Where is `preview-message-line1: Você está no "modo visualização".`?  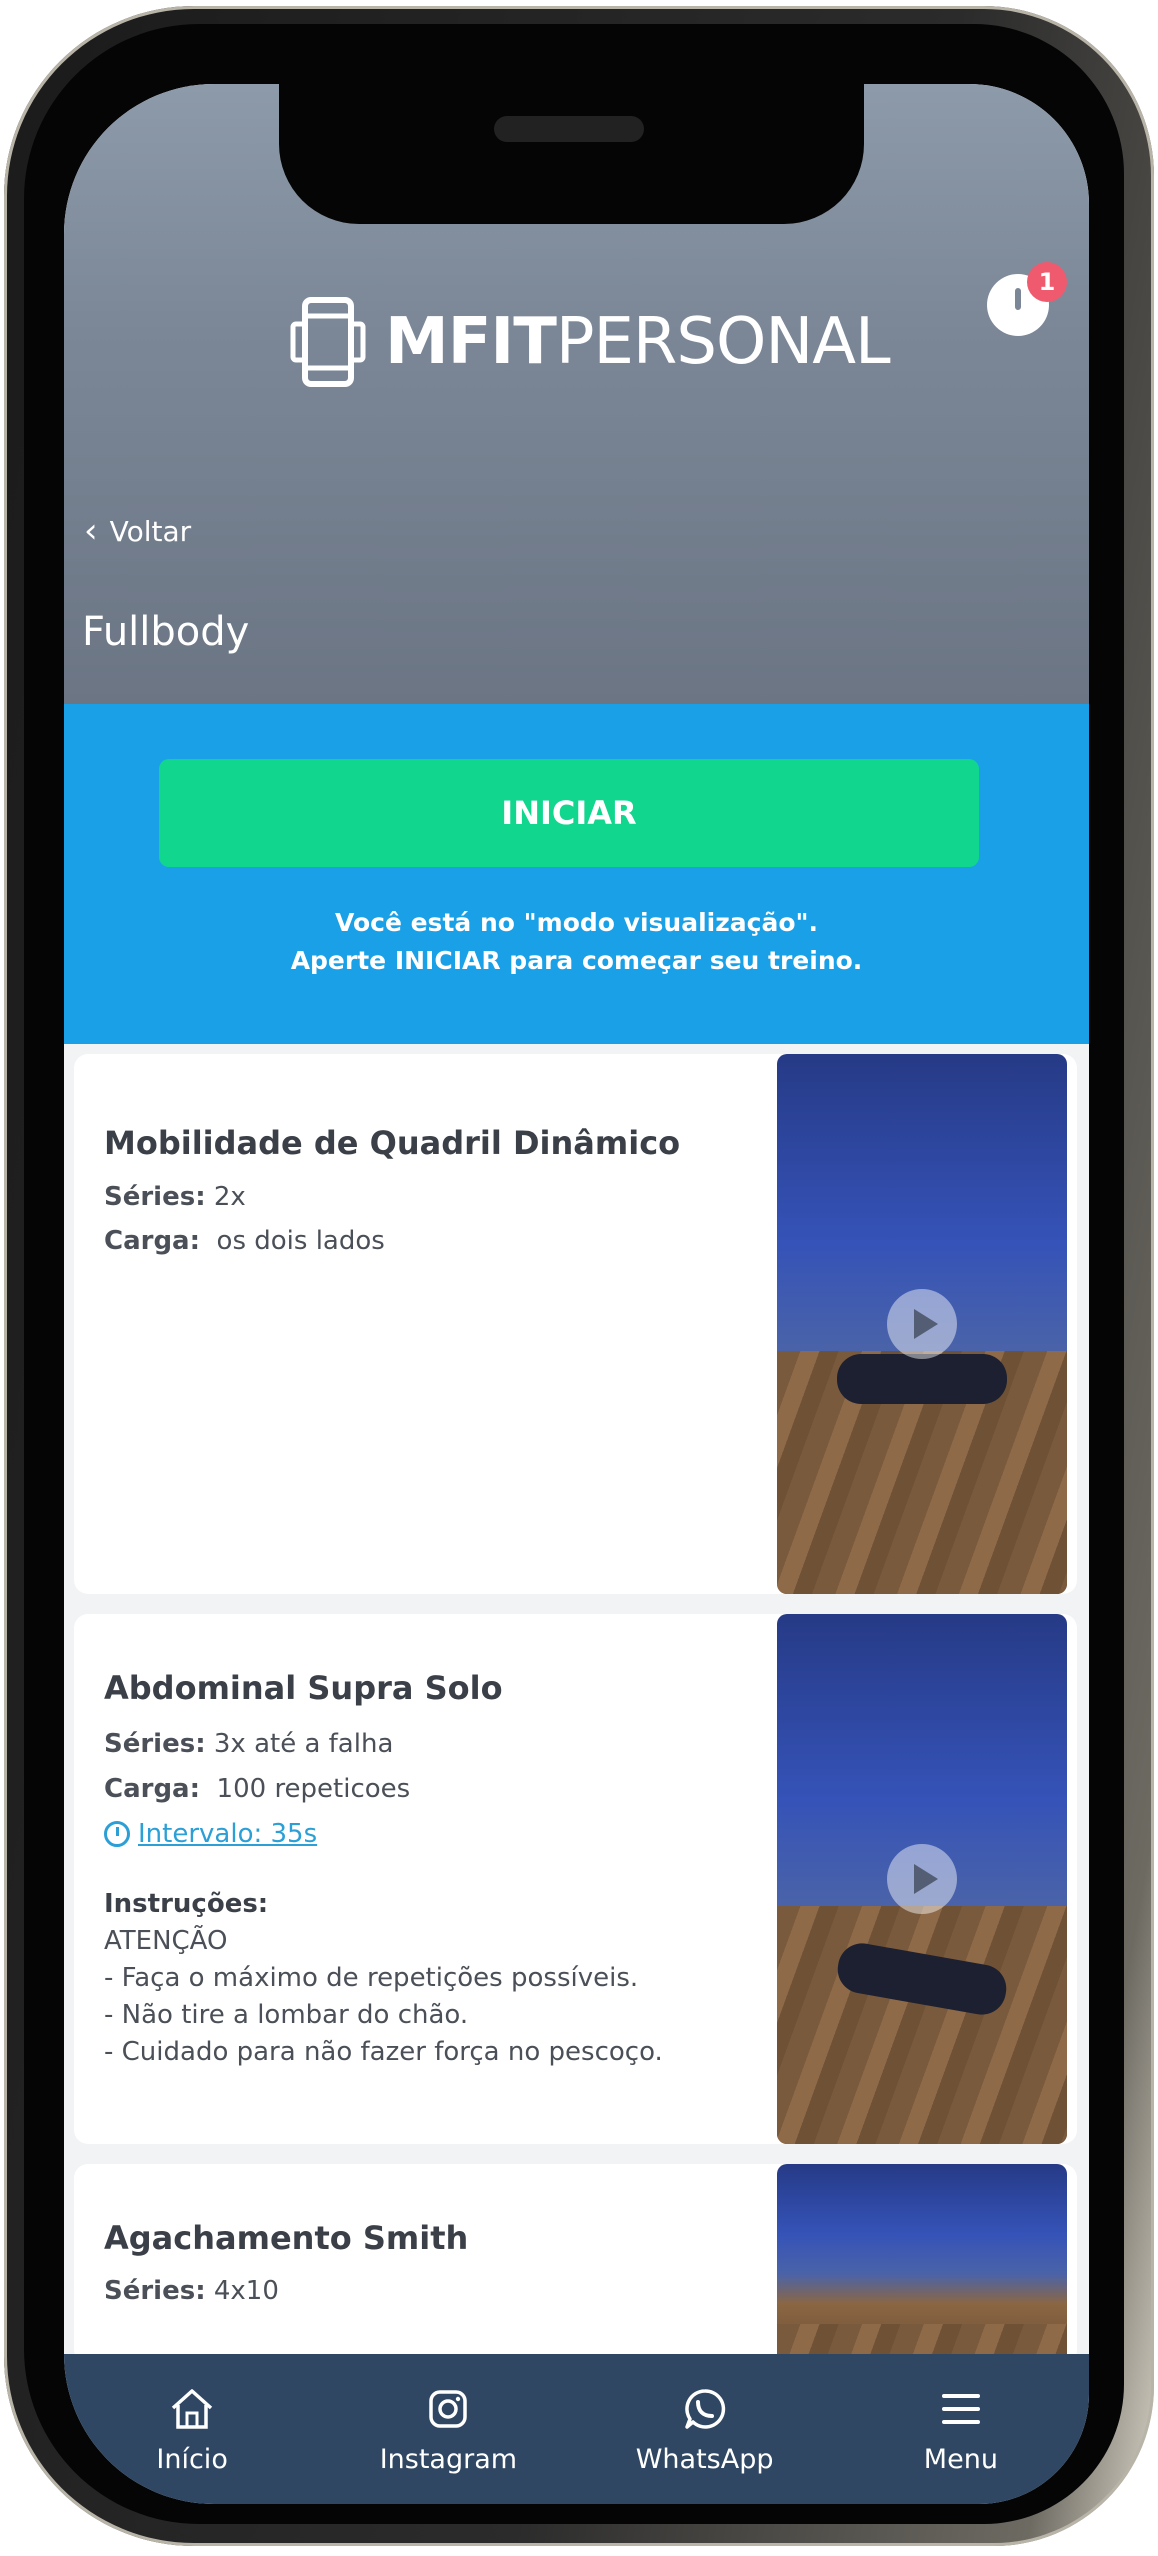
preview-message-line1: Você está no "modo visualização". is located at coordinates (576, 922).